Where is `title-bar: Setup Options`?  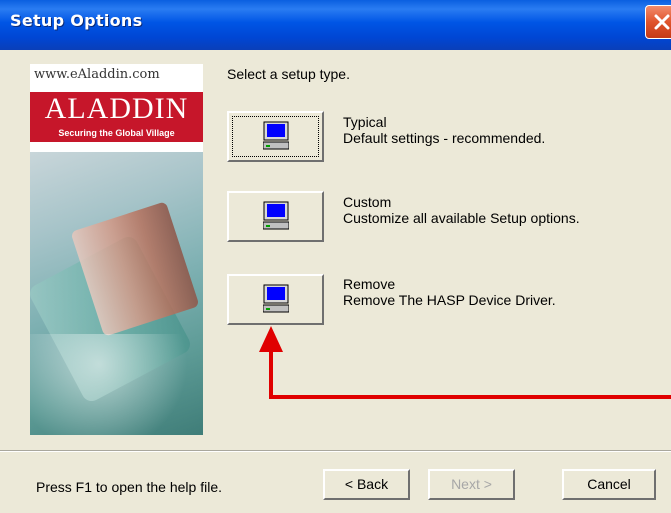
title-bar: Setup Options is located at coordinates (335, 25).